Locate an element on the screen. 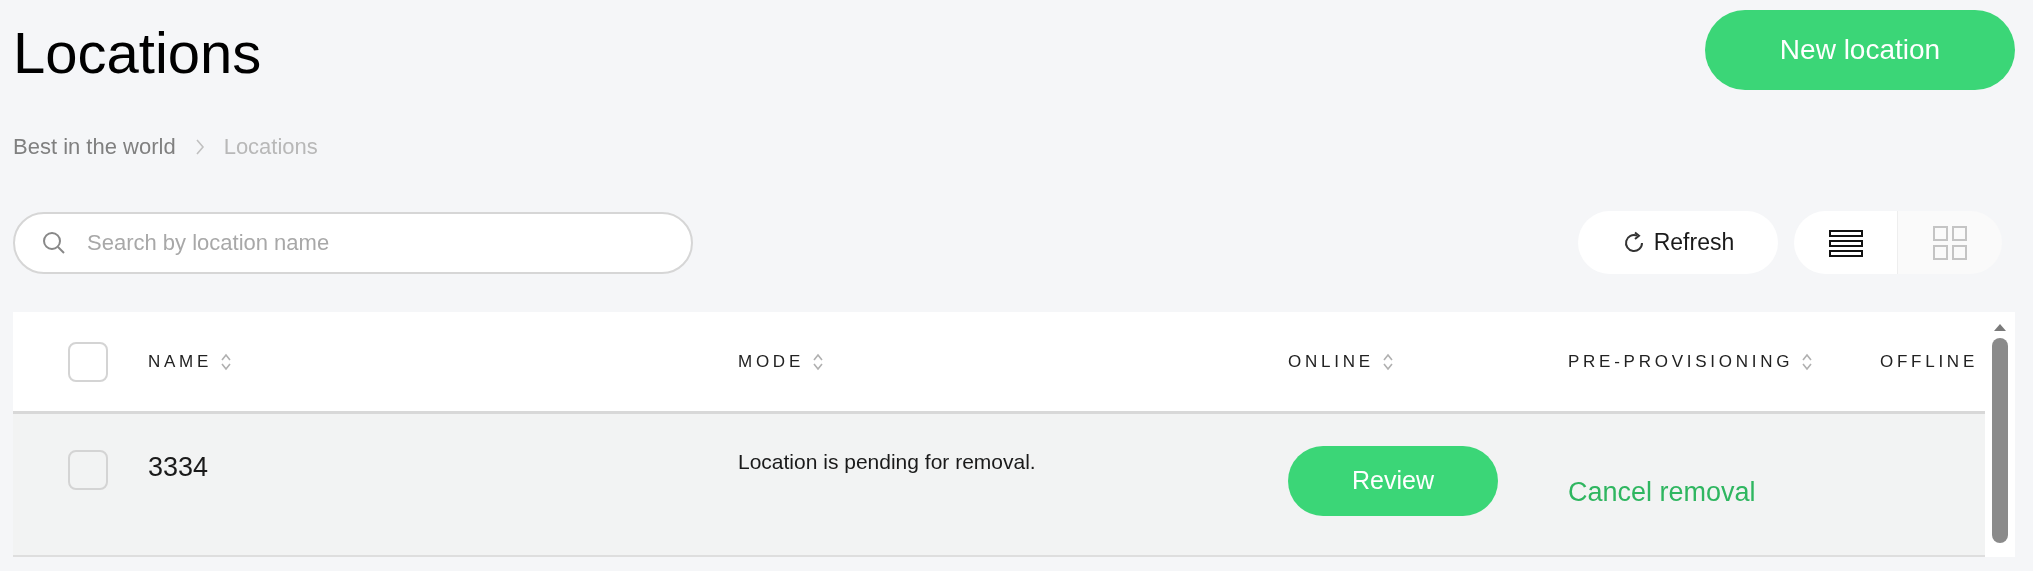 The image size is (2033, 571). column-header: MODE is located at coordinates (771, 361).